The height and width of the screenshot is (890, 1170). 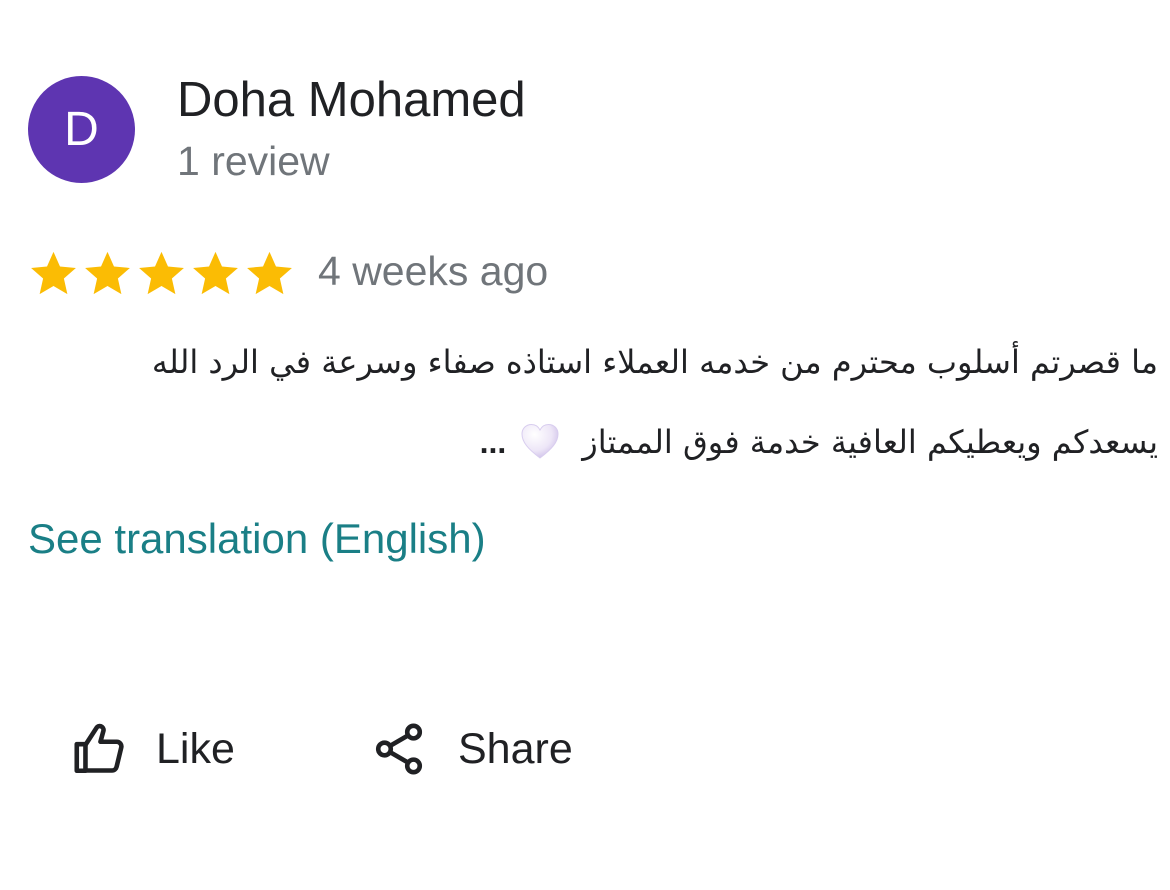 What do you see at coordinates (99, 748) in the screenshot?
I see `thumbs-up-icon` at bounding box center [99, 748].